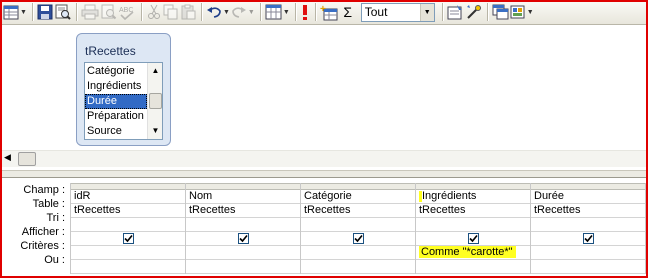 This screenshot has width=648, height=278. I want to click on cut-button, so click(154, 12).